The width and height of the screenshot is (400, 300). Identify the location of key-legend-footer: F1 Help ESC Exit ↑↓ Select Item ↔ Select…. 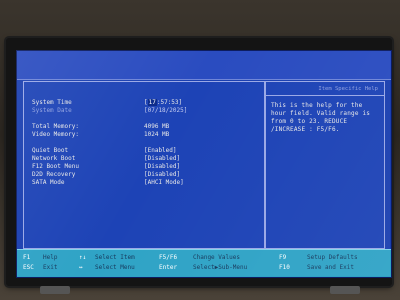
(204, 263).